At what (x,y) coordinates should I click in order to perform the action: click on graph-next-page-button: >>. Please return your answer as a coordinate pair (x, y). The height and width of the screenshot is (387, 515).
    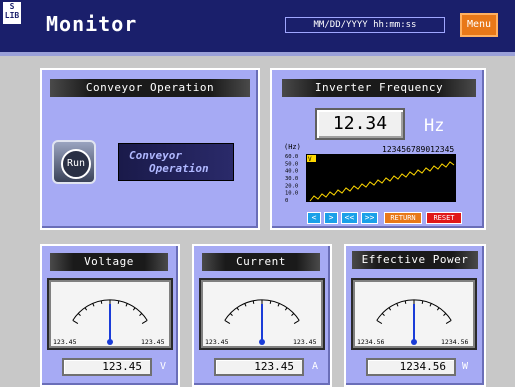
    Looking at the image, I should click on (369, 218).